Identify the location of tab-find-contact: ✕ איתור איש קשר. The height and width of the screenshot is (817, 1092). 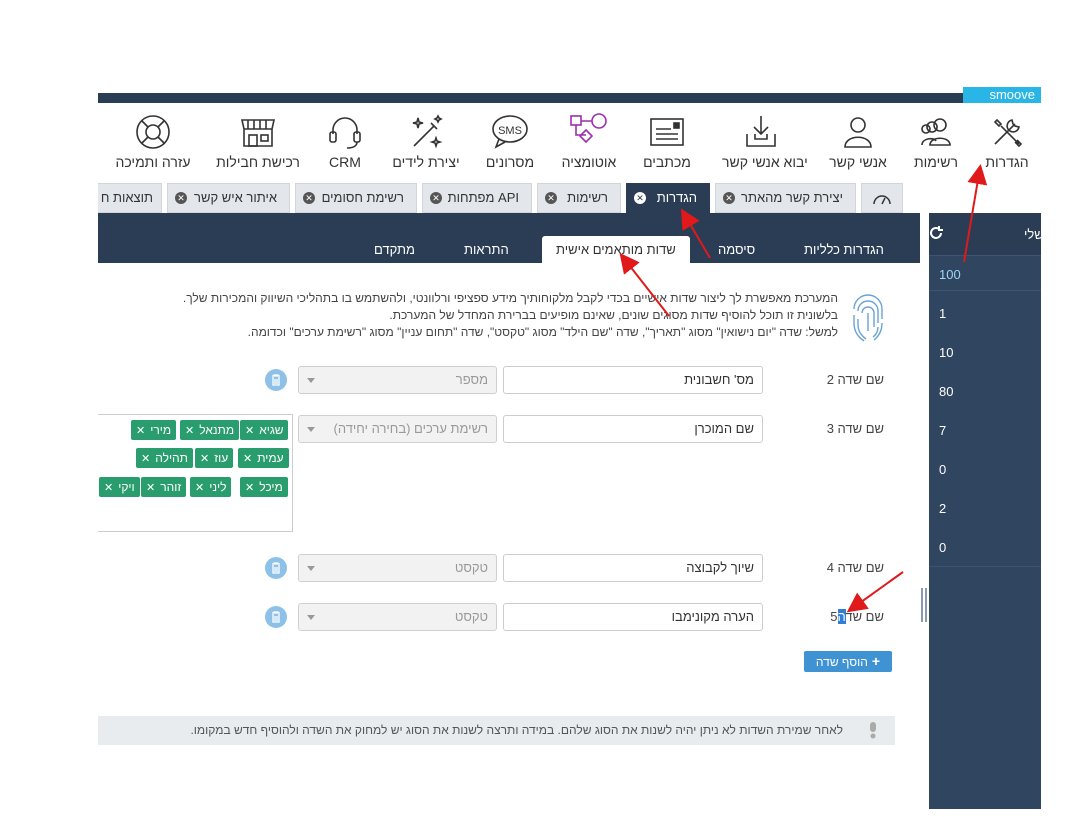
(228, 198).